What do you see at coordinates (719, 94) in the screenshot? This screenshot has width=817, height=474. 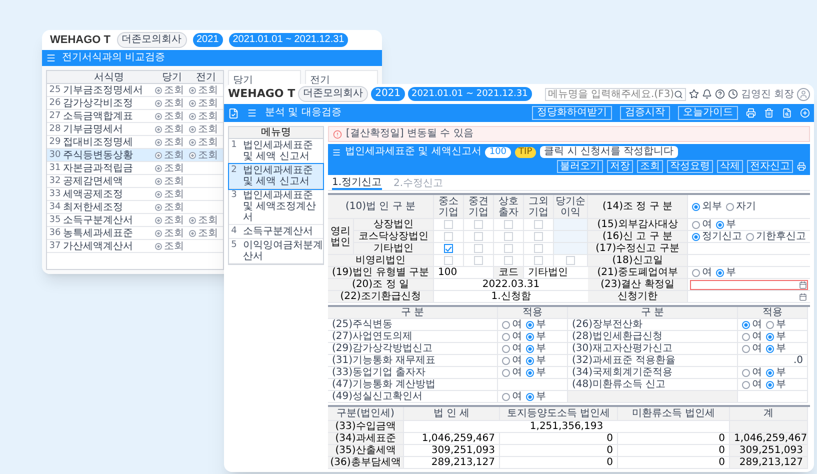 I see `help-icon` at bounding box center [719, 94].